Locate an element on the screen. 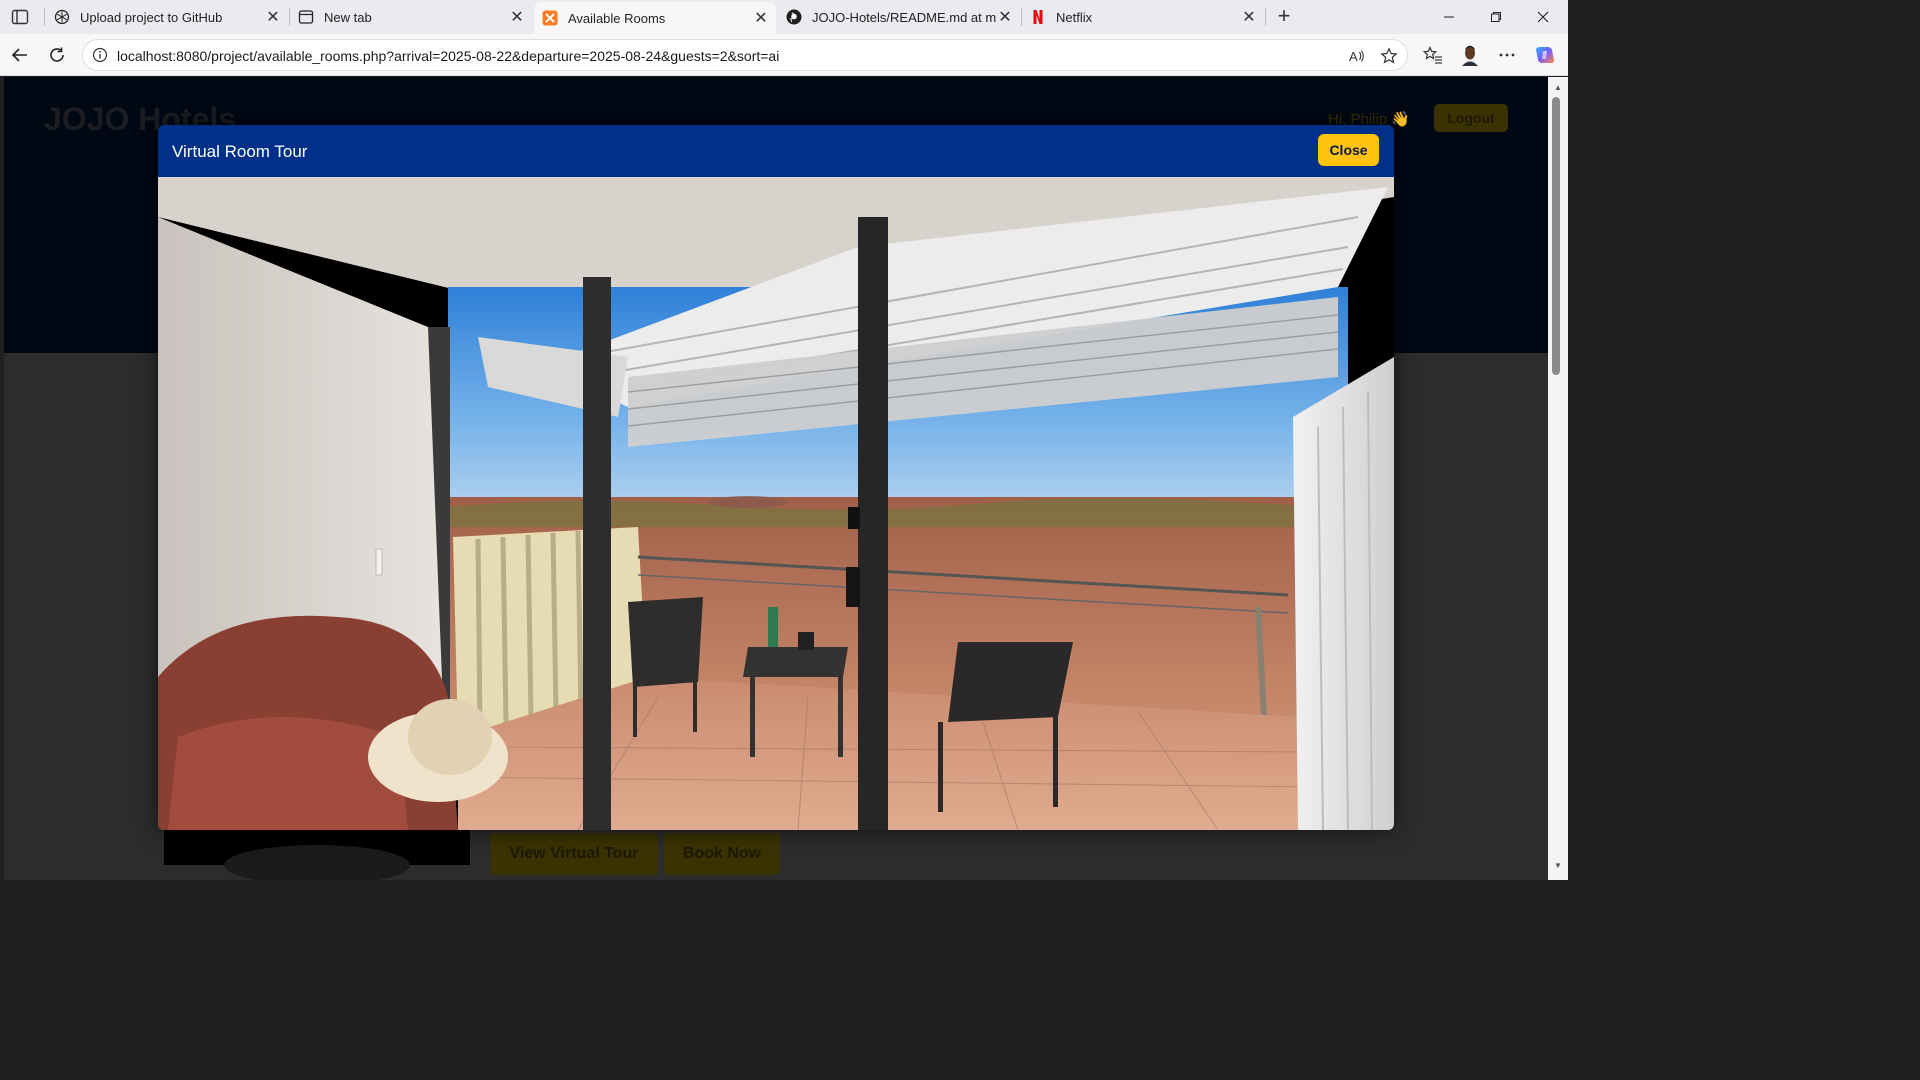 The height and width of the screenshot is (1080, 1920). favorite-star-icon is located at coordinates (1389, 56).